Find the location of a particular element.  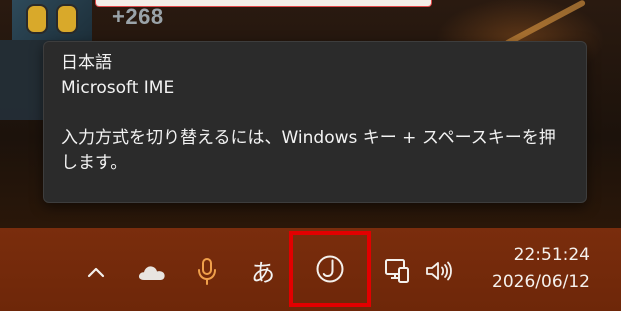

microphone-icon is located at coordinates (207, 271).